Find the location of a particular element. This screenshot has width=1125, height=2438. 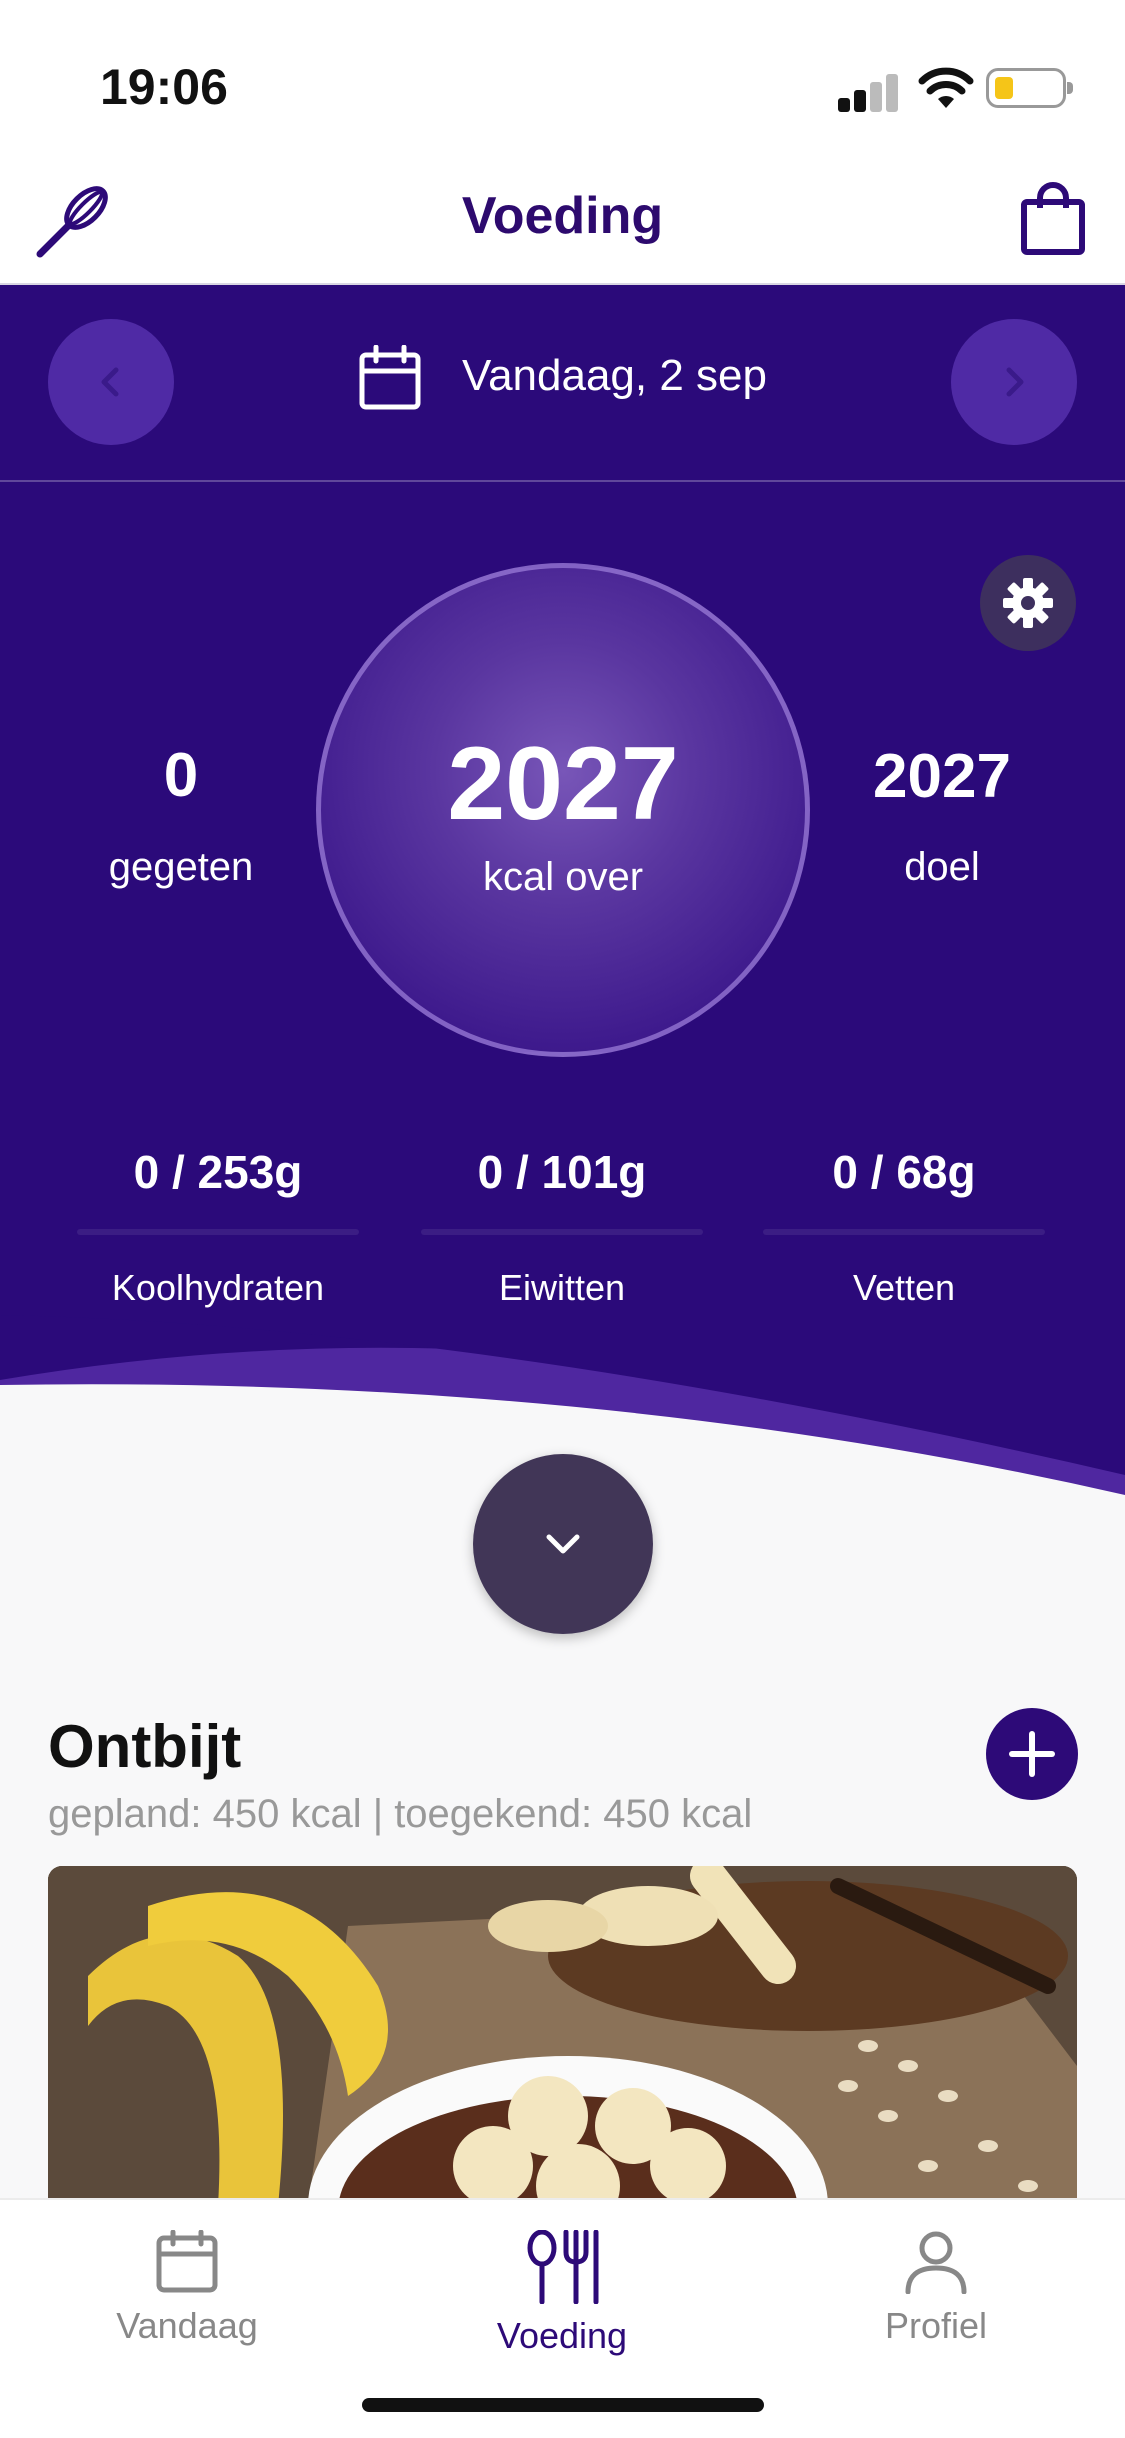

plus-icon is located at coordinates (1032, 1754).